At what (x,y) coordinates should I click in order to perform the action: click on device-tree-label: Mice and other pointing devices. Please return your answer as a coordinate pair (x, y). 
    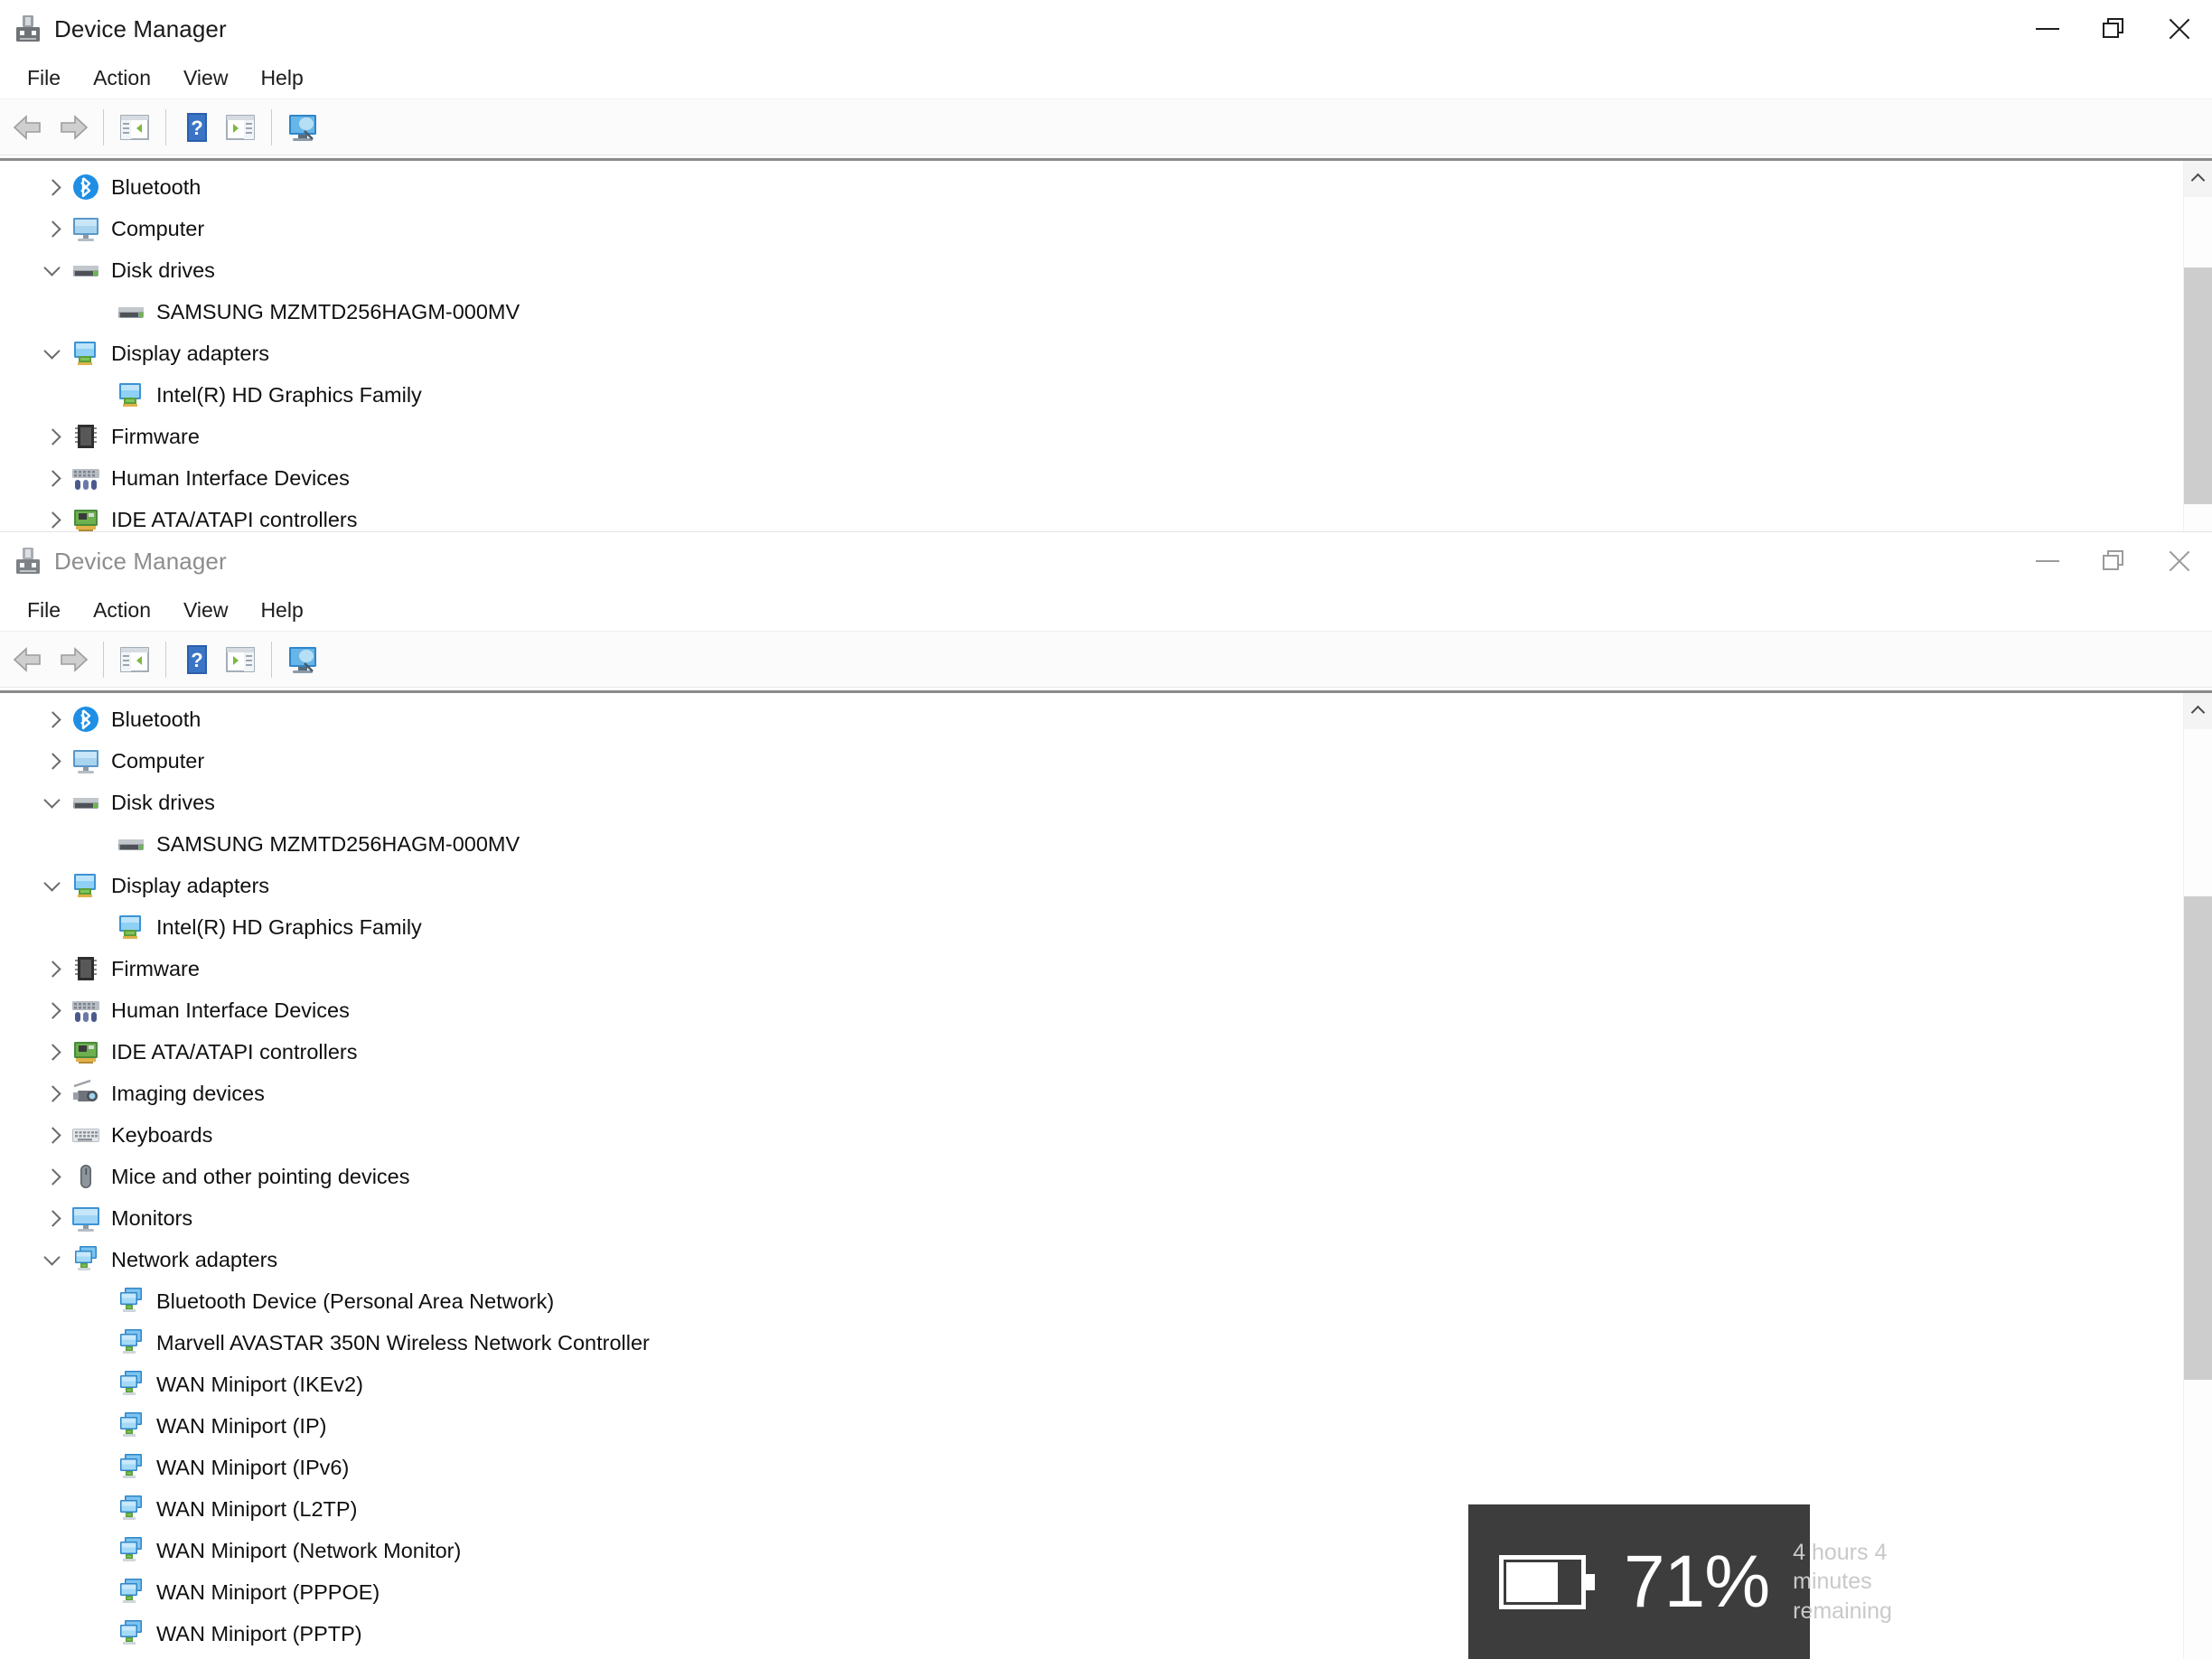
    Looking at the image, I should click on (260, 1176).